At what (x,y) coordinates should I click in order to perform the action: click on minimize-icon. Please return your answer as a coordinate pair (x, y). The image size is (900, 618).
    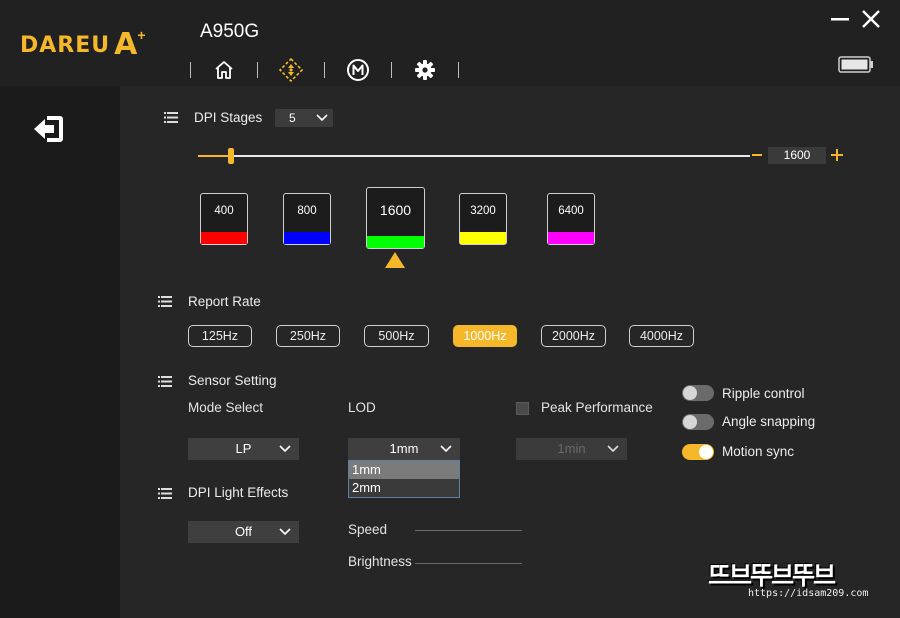
    Looking at the image, I should click on (840, 19).